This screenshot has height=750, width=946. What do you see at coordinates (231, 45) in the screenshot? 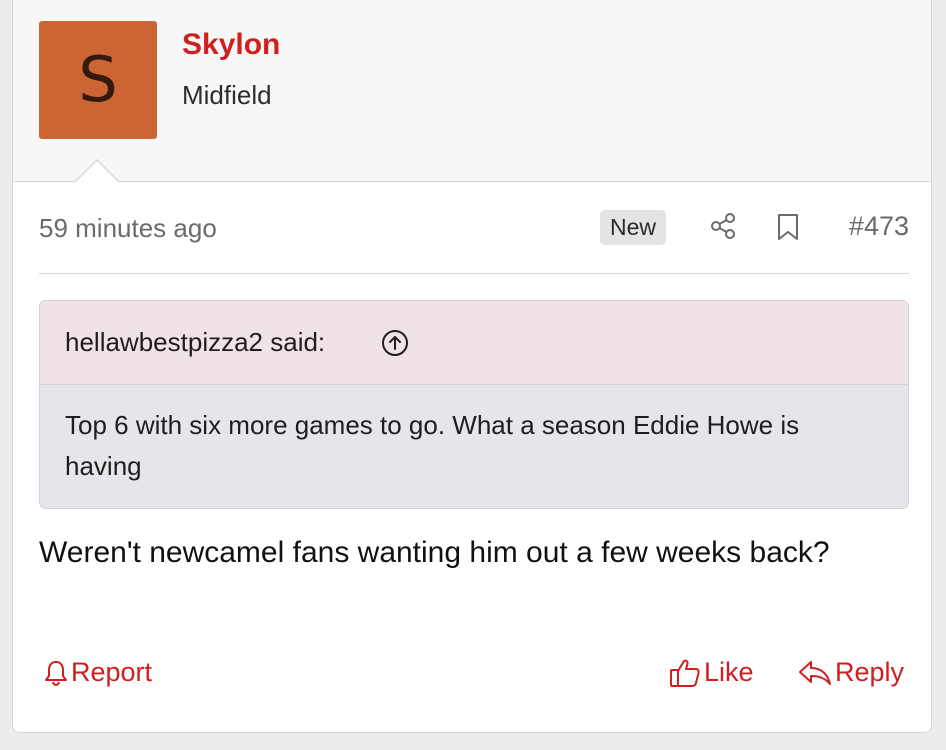
I see `username: Skylon` at bounding box center [231, 45].